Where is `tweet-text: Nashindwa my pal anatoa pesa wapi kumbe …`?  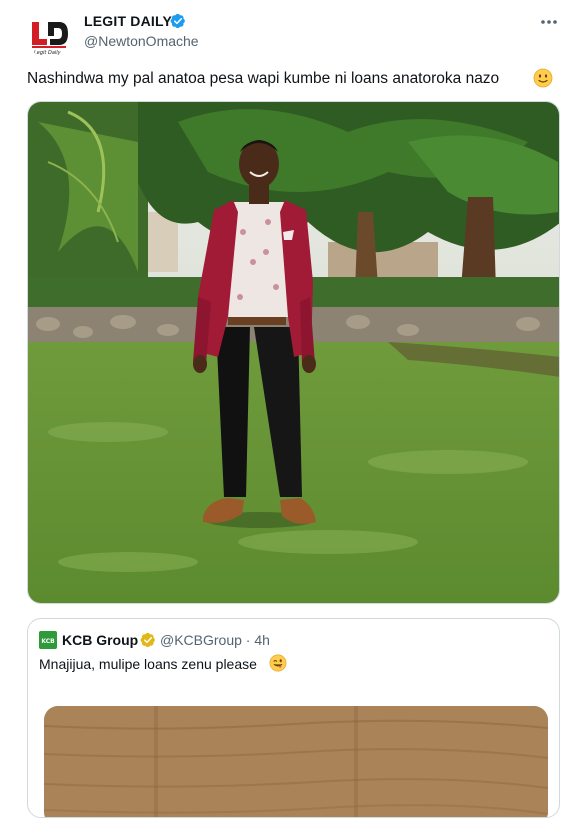
tweet-text: Nashindwa my pal anatoa pesa wapi kumbe … is located at coordinates (263, 78).